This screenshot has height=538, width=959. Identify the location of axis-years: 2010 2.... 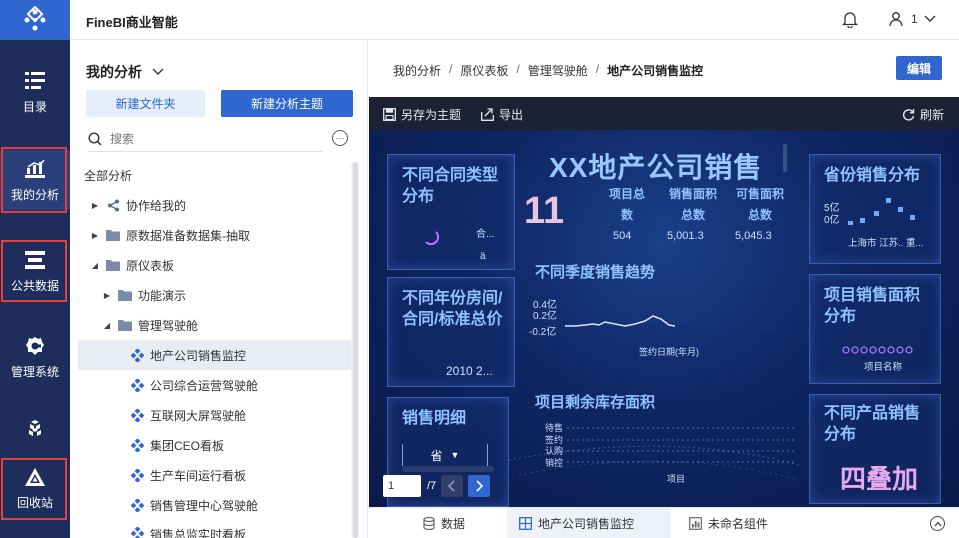
(469, 371).